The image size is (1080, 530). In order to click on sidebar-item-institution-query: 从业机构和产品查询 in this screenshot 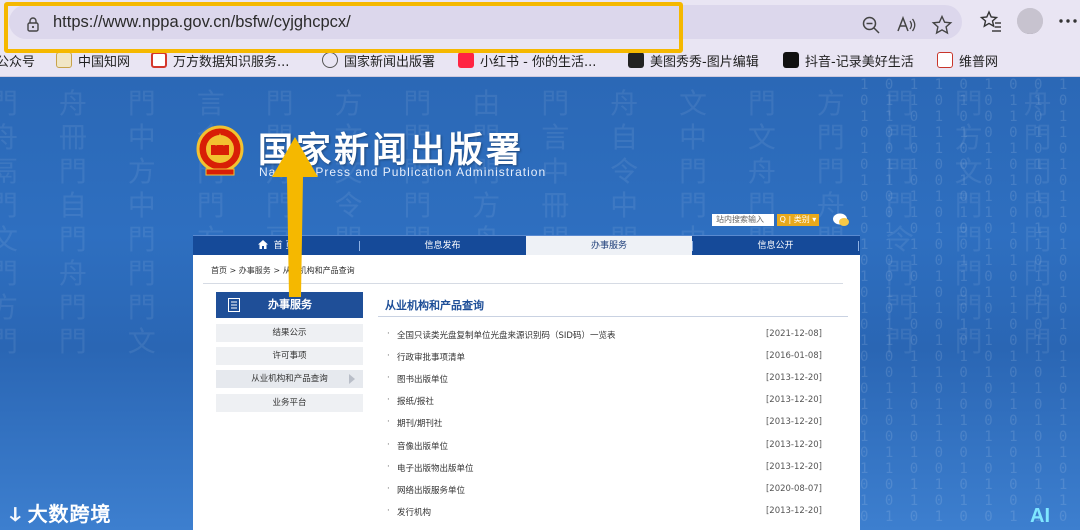, I will do `click(289, 379)`.